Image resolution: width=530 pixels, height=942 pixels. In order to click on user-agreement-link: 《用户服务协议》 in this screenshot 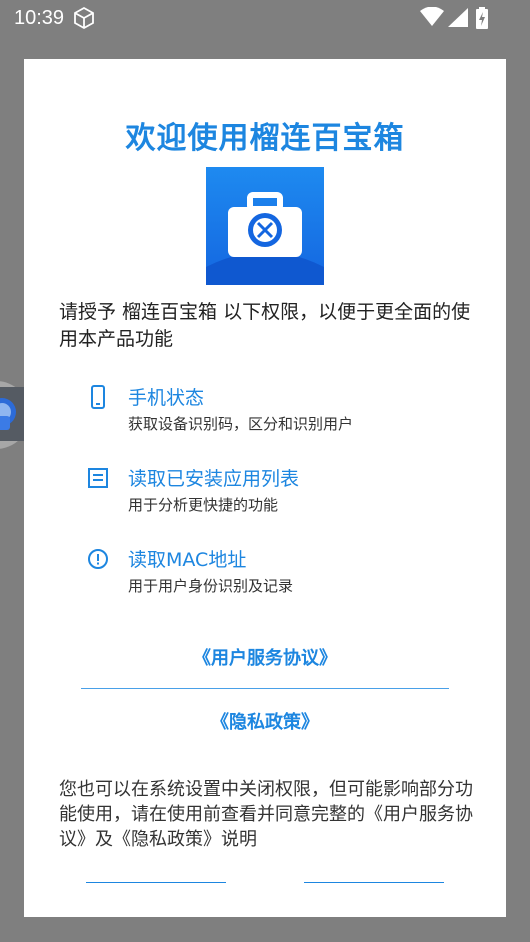, I will do `click(265, 657)`.